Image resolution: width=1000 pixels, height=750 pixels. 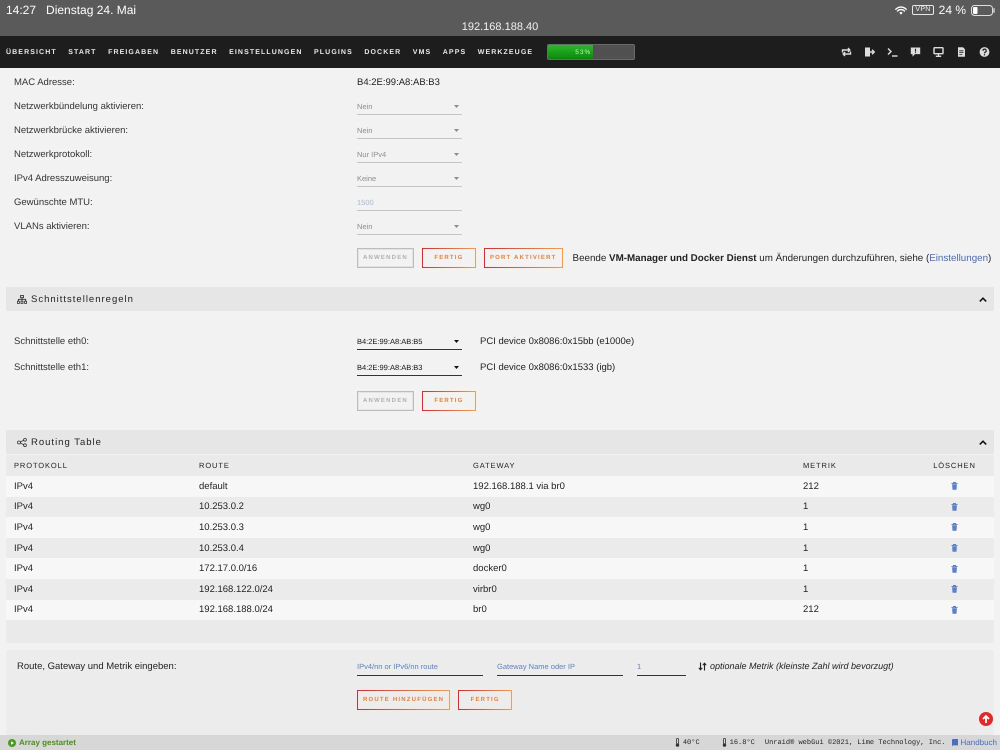 What do you see at coordinates (221, 527) in the screenshot?
I see `table-cell-text: 10.253.0.3` at bounding box center [221, 527].